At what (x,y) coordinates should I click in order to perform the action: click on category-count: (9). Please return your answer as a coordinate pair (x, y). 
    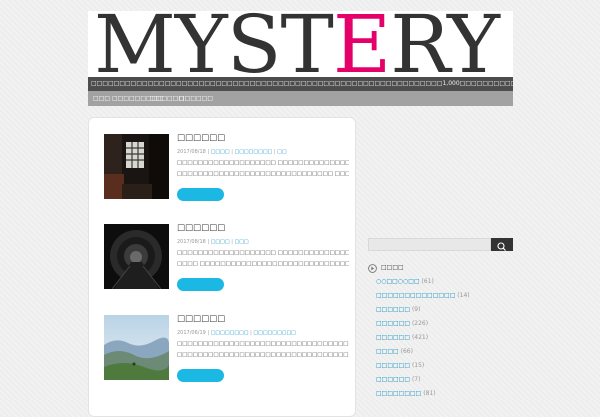
    Looking at the image, I should click on (416, 309).